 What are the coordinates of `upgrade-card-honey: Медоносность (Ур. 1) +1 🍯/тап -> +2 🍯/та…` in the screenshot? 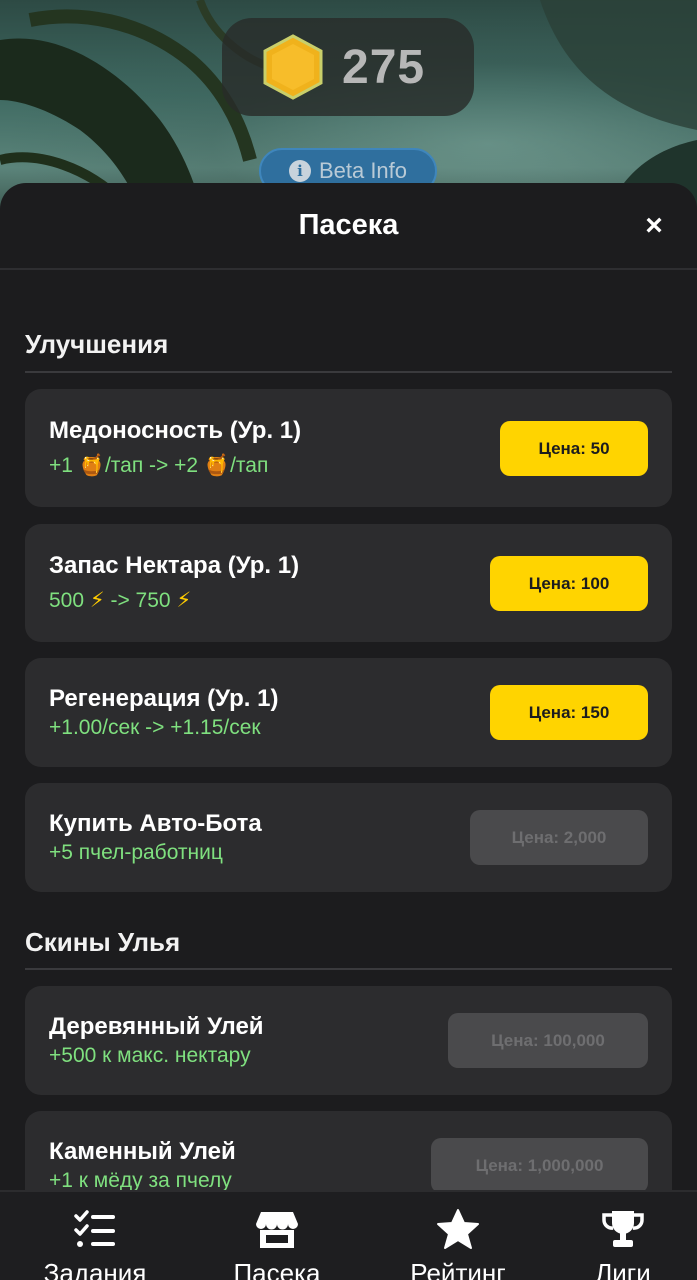 It's located at (348, 448).